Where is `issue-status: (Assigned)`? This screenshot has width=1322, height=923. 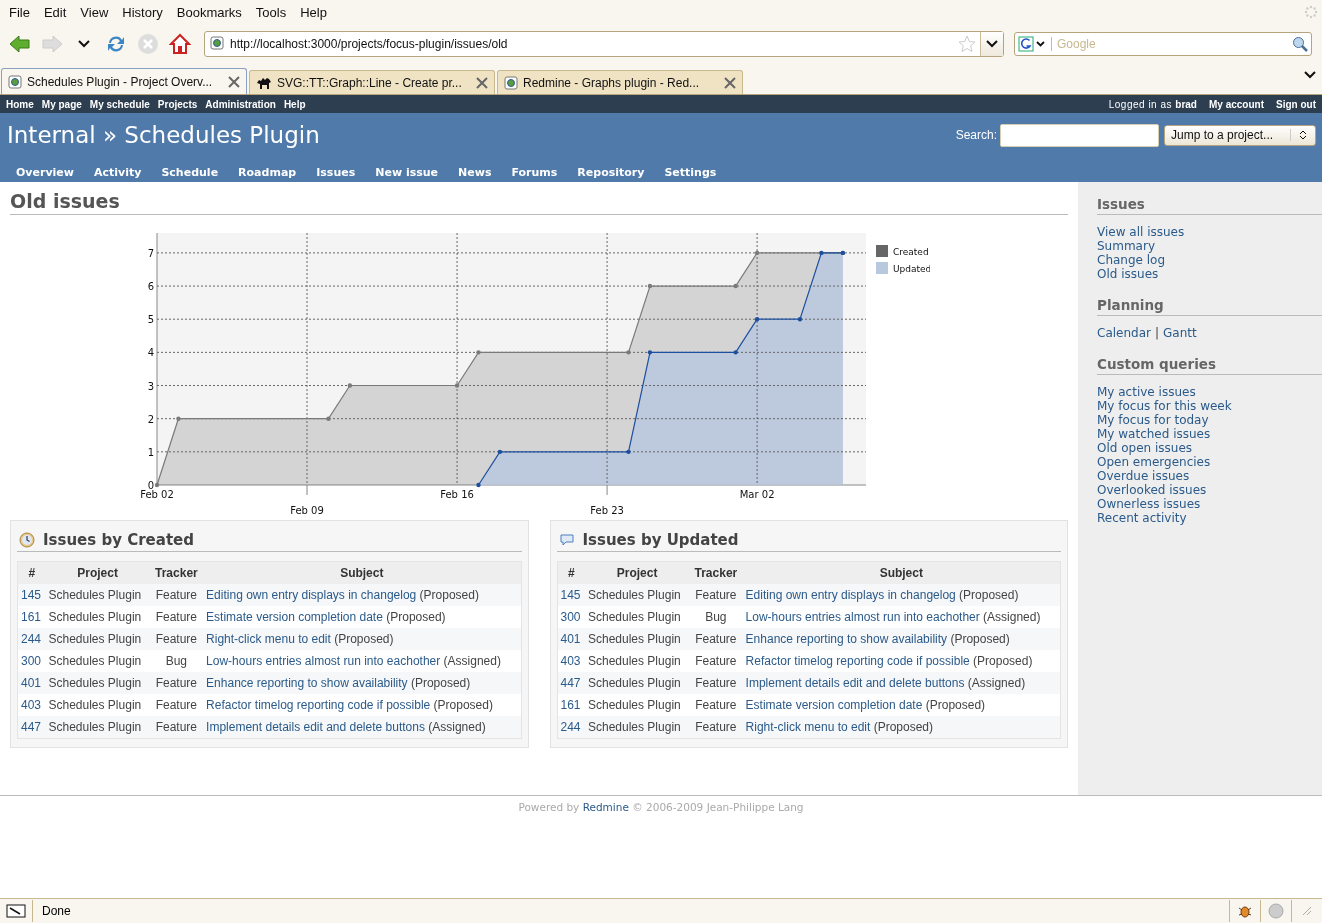
issue-status: (Assigned) is located at coordinates (1012, 617).